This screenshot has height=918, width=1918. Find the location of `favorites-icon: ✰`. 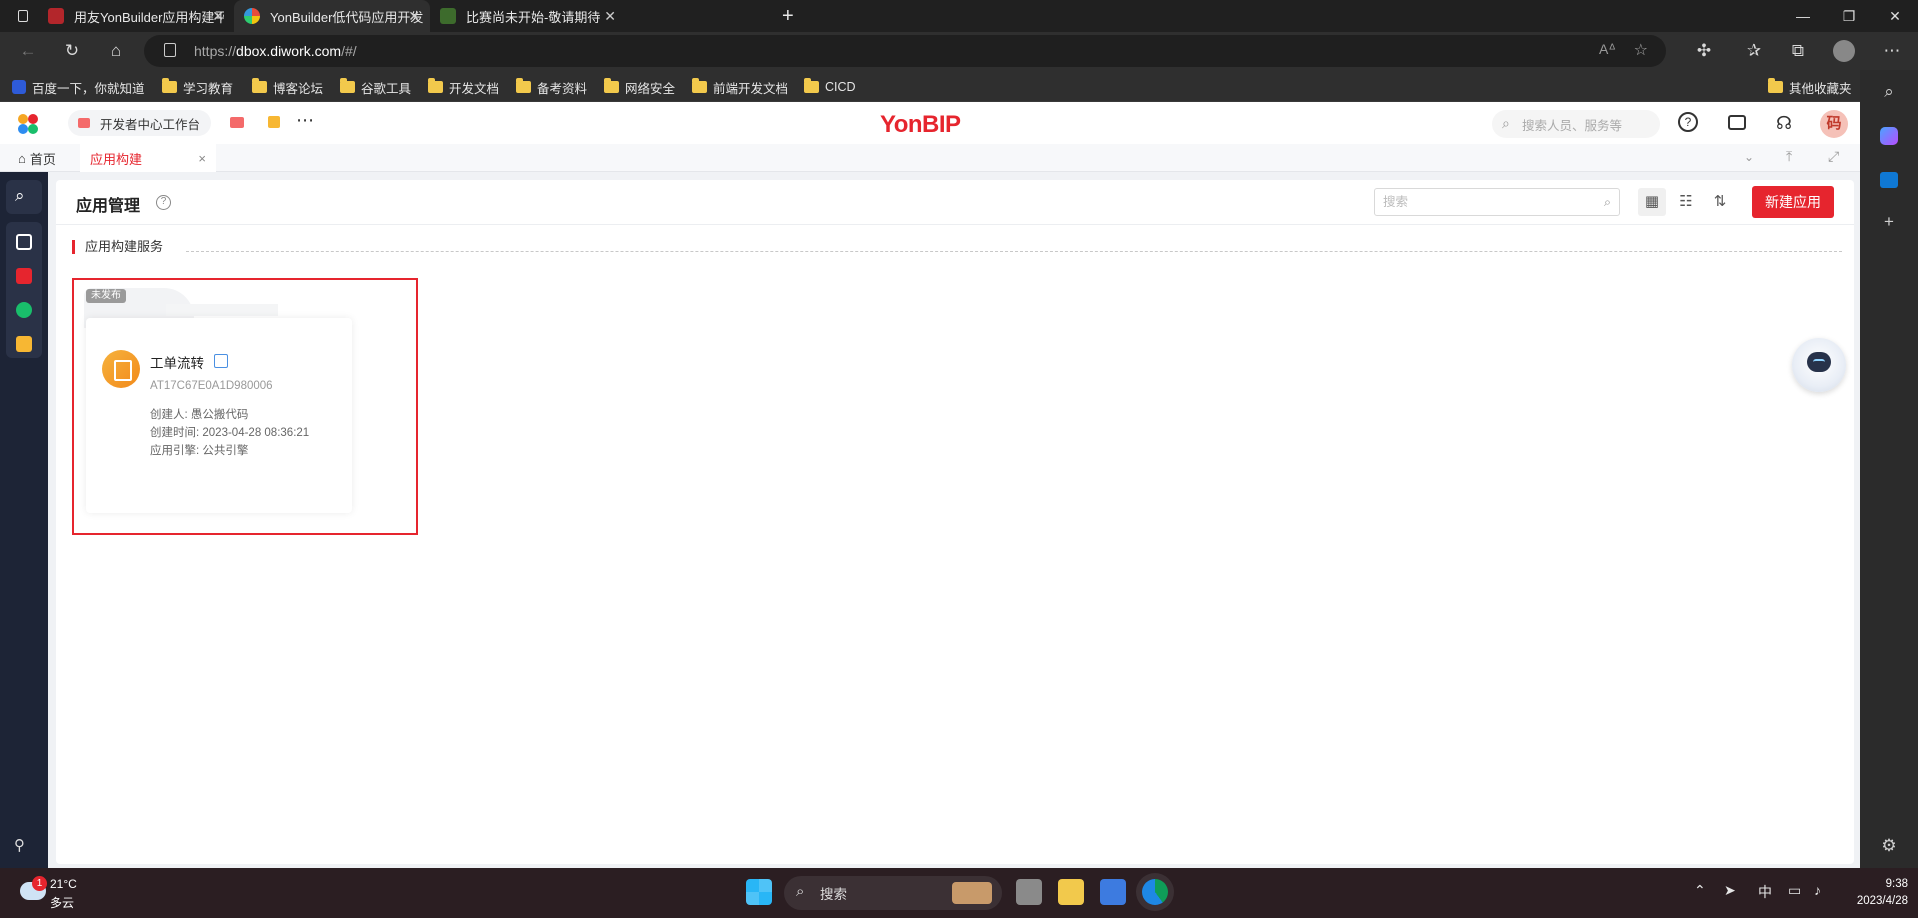

favorites-icon: ✰ is located at coordinates (1754, 51).